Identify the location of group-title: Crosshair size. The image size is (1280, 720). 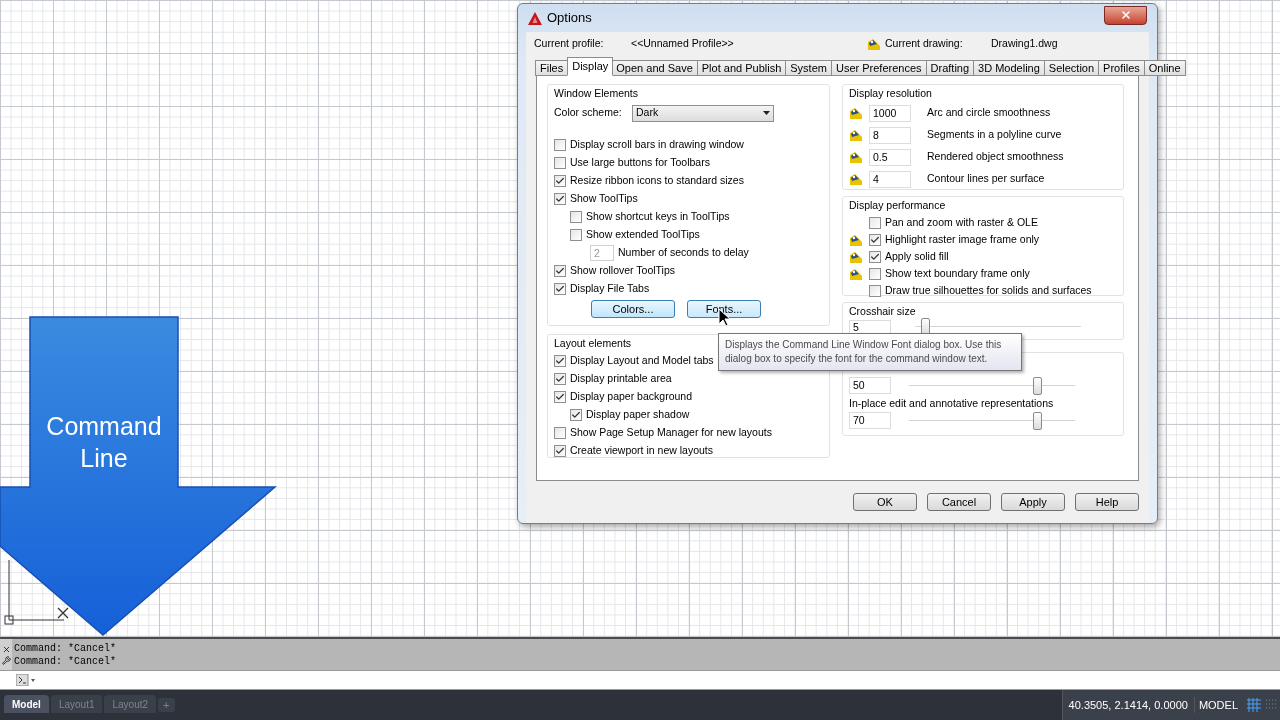
(882, 311).